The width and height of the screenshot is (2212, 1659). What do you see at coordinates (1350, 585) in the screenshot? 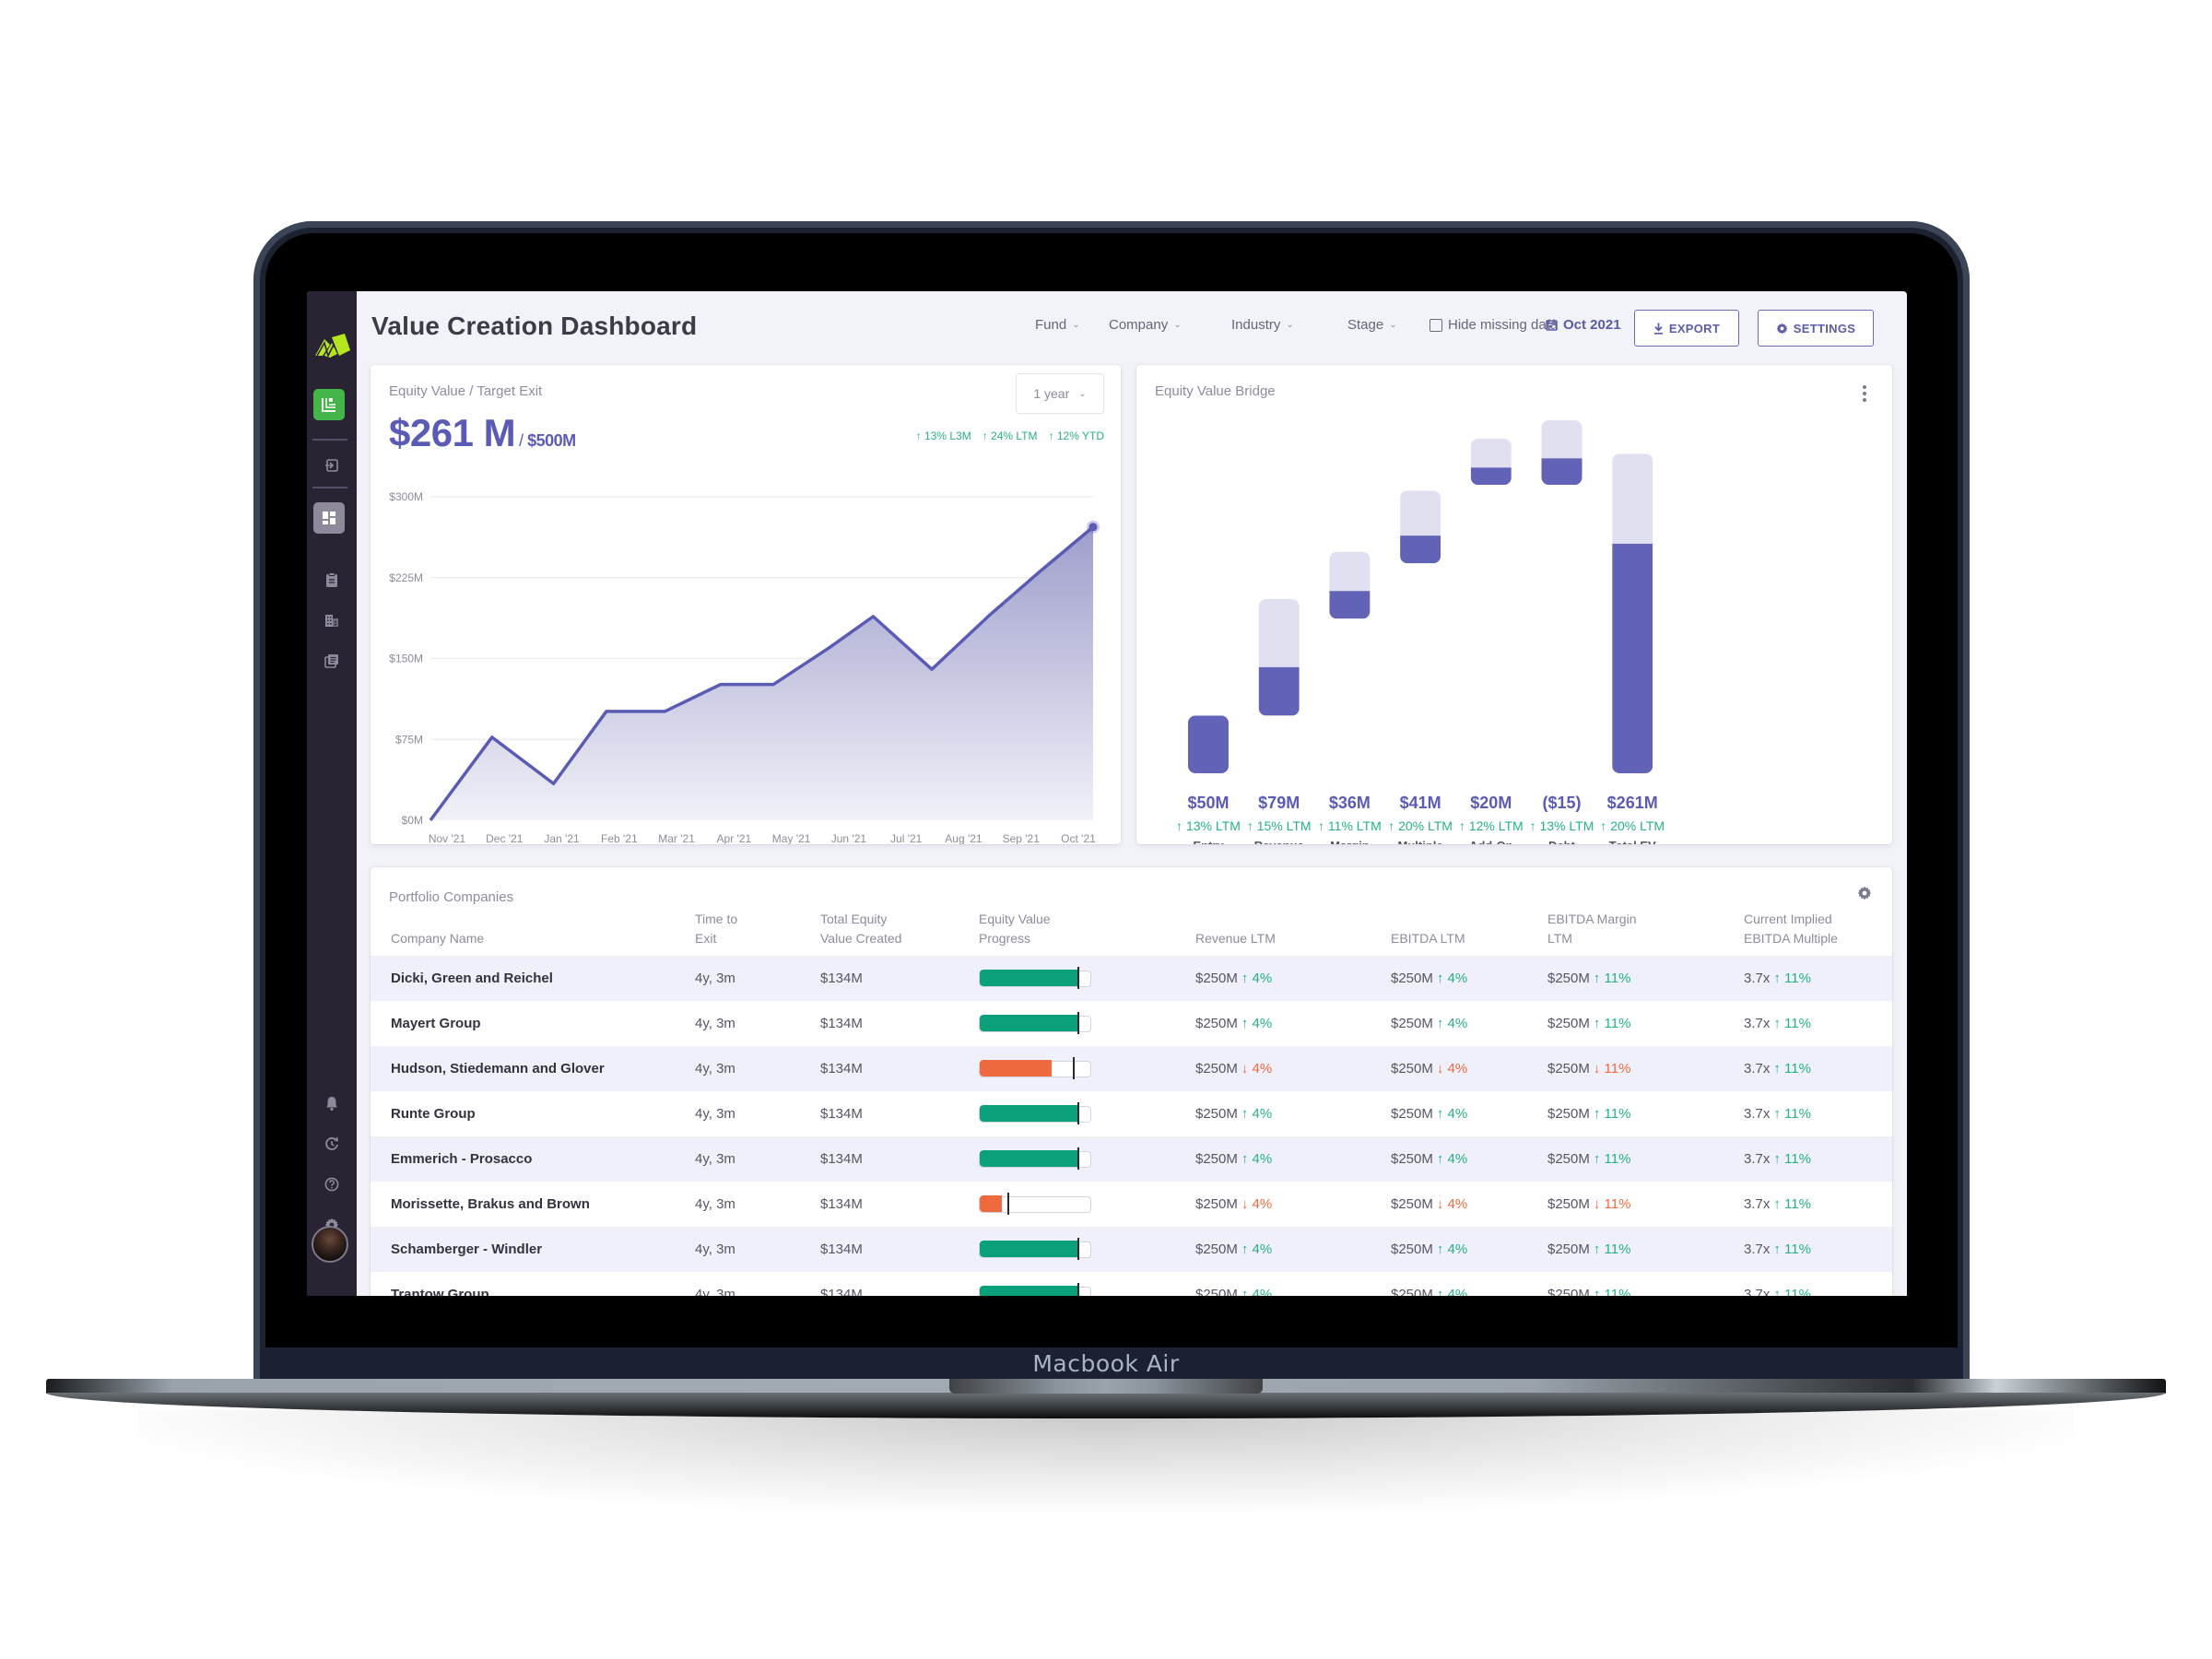
I see `bridge-bar-margin` at bounding box center [1350, 585].